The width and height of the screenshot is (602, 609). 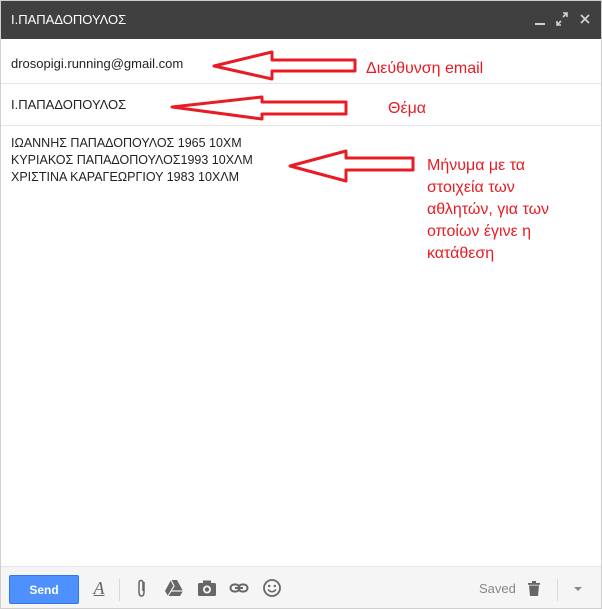 What do you see at coordinates (540, 19) in the screenshot?
I see `minimize-icon` at bounding box center [540, 19].